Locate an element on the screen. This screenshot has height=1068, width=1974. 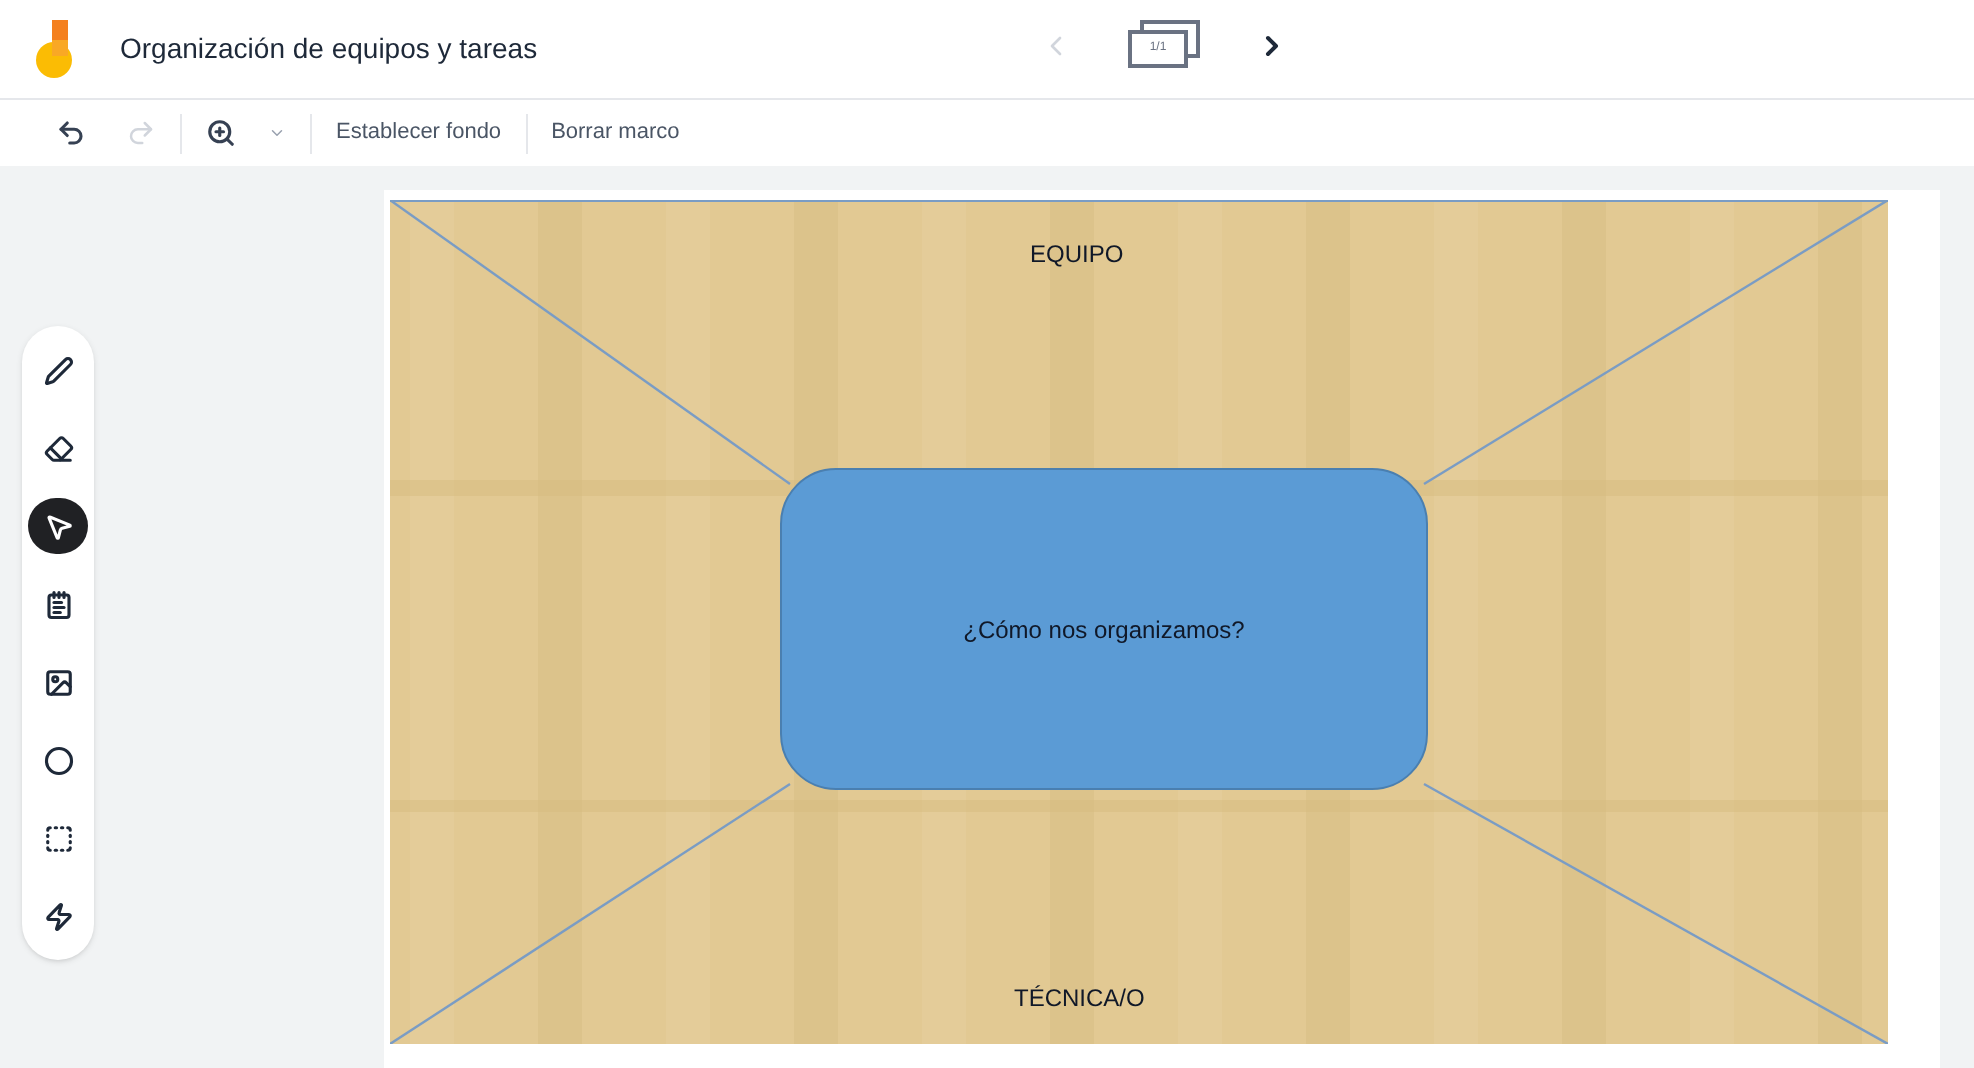
bottom-label: TÉCNICA/O is located at coordinates (1079, 999).